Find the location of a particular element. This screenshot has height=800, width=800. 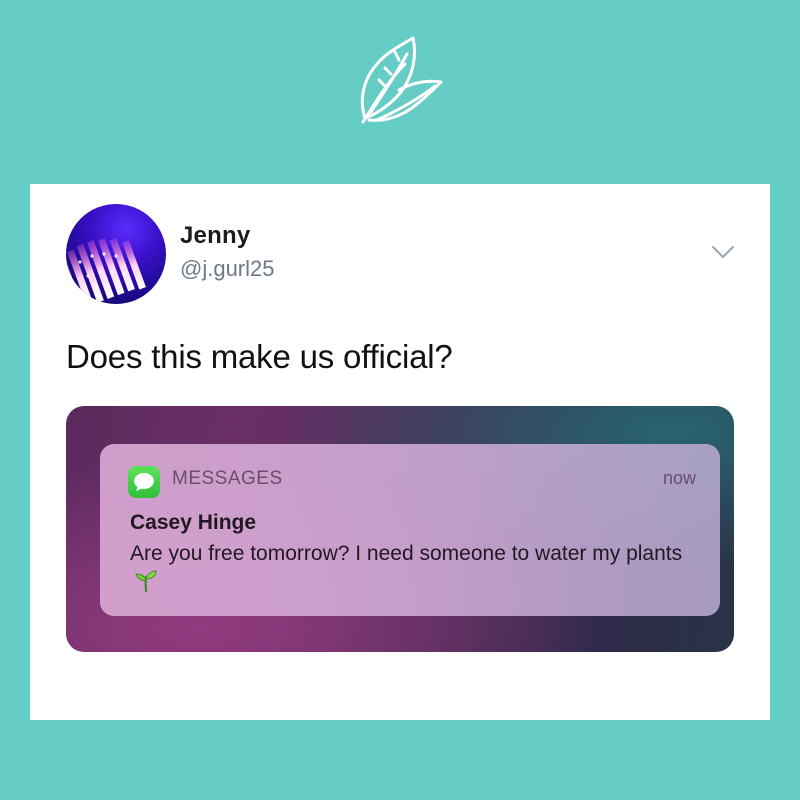

chevron-down-icon is located at coordinates (723, 252).